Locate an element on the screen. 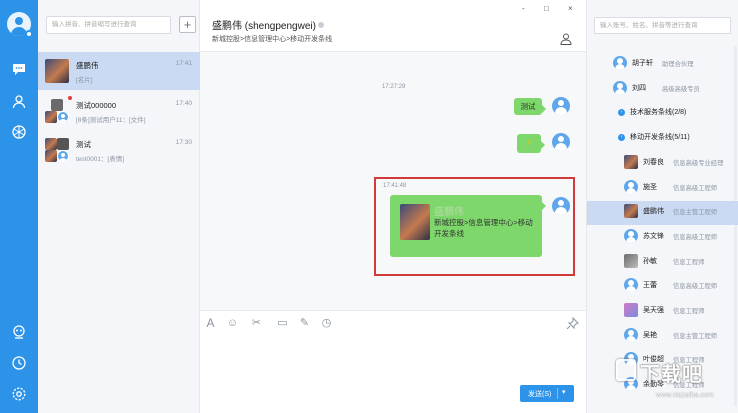 This screenshot has width=738, height=413. contact-name: 吴天强 is located at coordinates (653, 310).